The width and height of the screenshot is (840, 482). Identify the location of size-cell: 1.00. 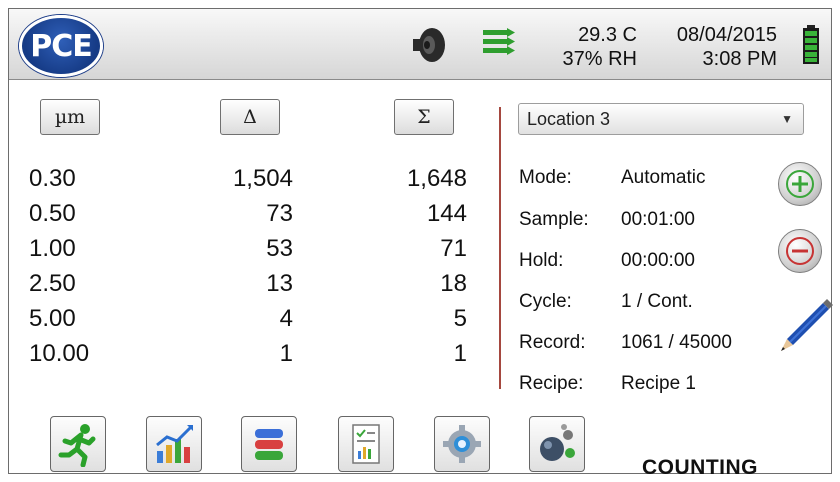
(52, 248).